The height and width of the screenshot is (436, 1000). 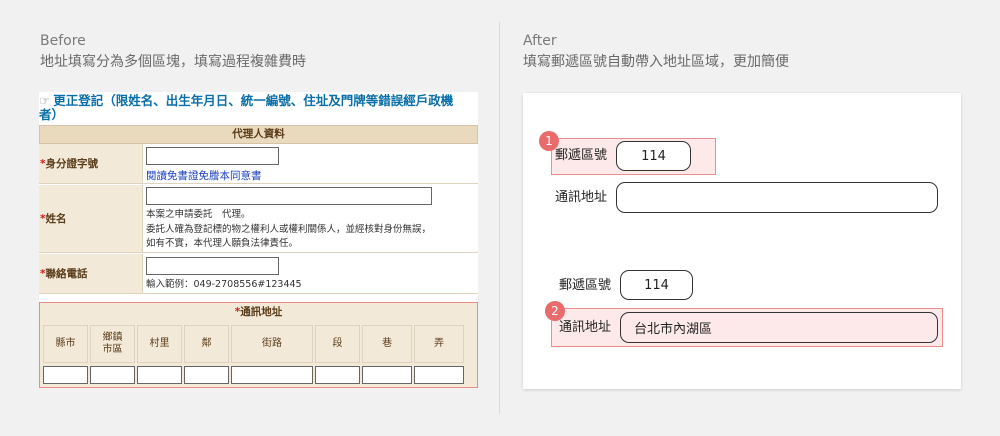 What do you see at coordinates (222, 243) in the screenshot?
I see `legacy-name-note3: 如有不實，本代理人願負法律責任。` at bounding box center [222, 243].